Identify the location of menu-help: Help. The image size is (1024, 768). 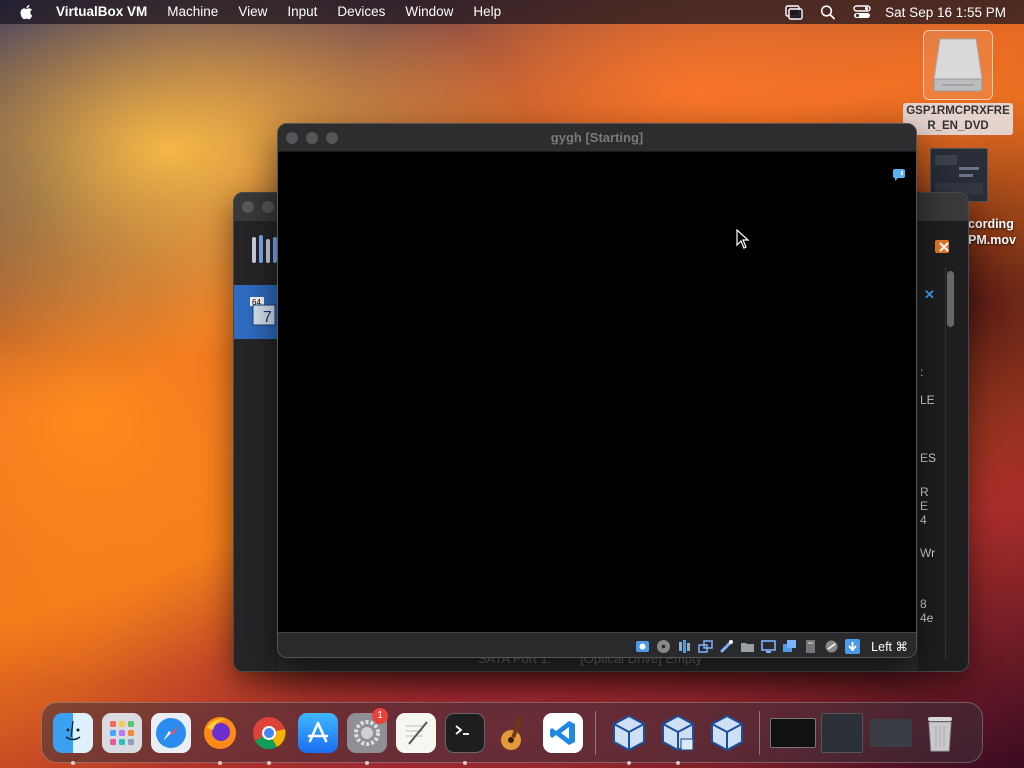
(487, 12).